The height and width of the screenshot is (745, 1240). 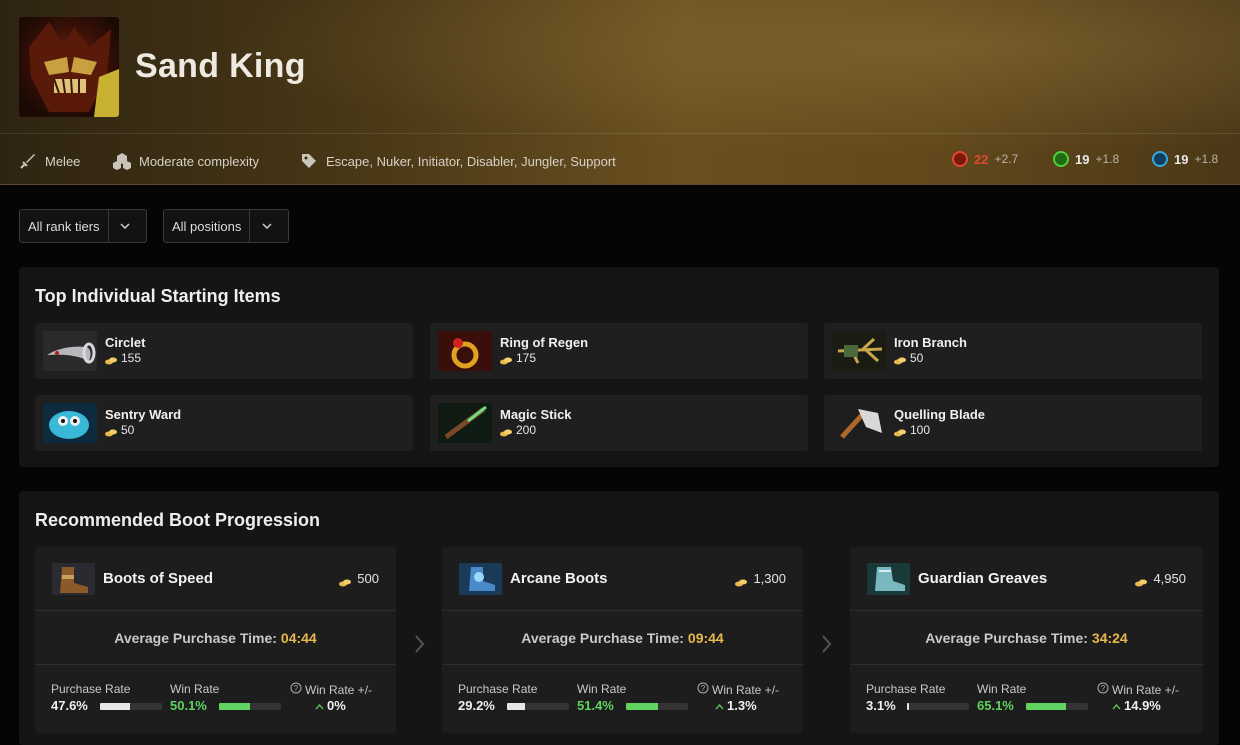 What do you see at coordinates (536, 414) in the screenshot?
I see `item-name: Magic Stick` at bounding box center [536, 414].